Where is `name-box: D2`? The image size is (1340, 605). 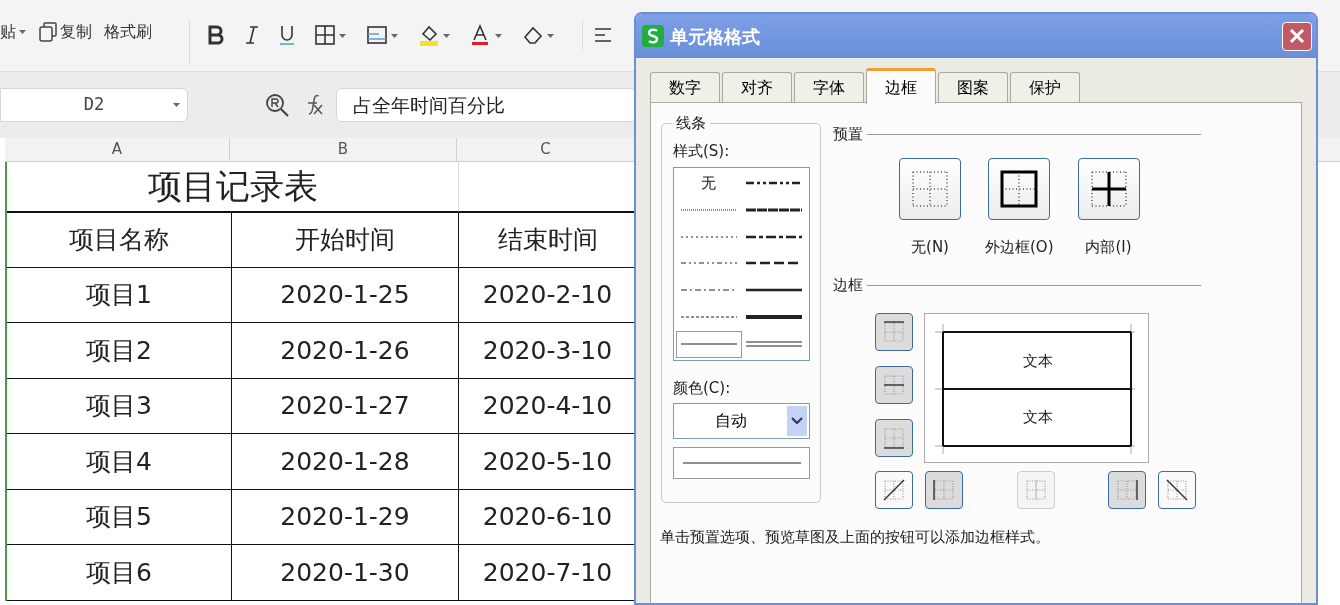 name-box: D2 is located at coordinates (94, 105).